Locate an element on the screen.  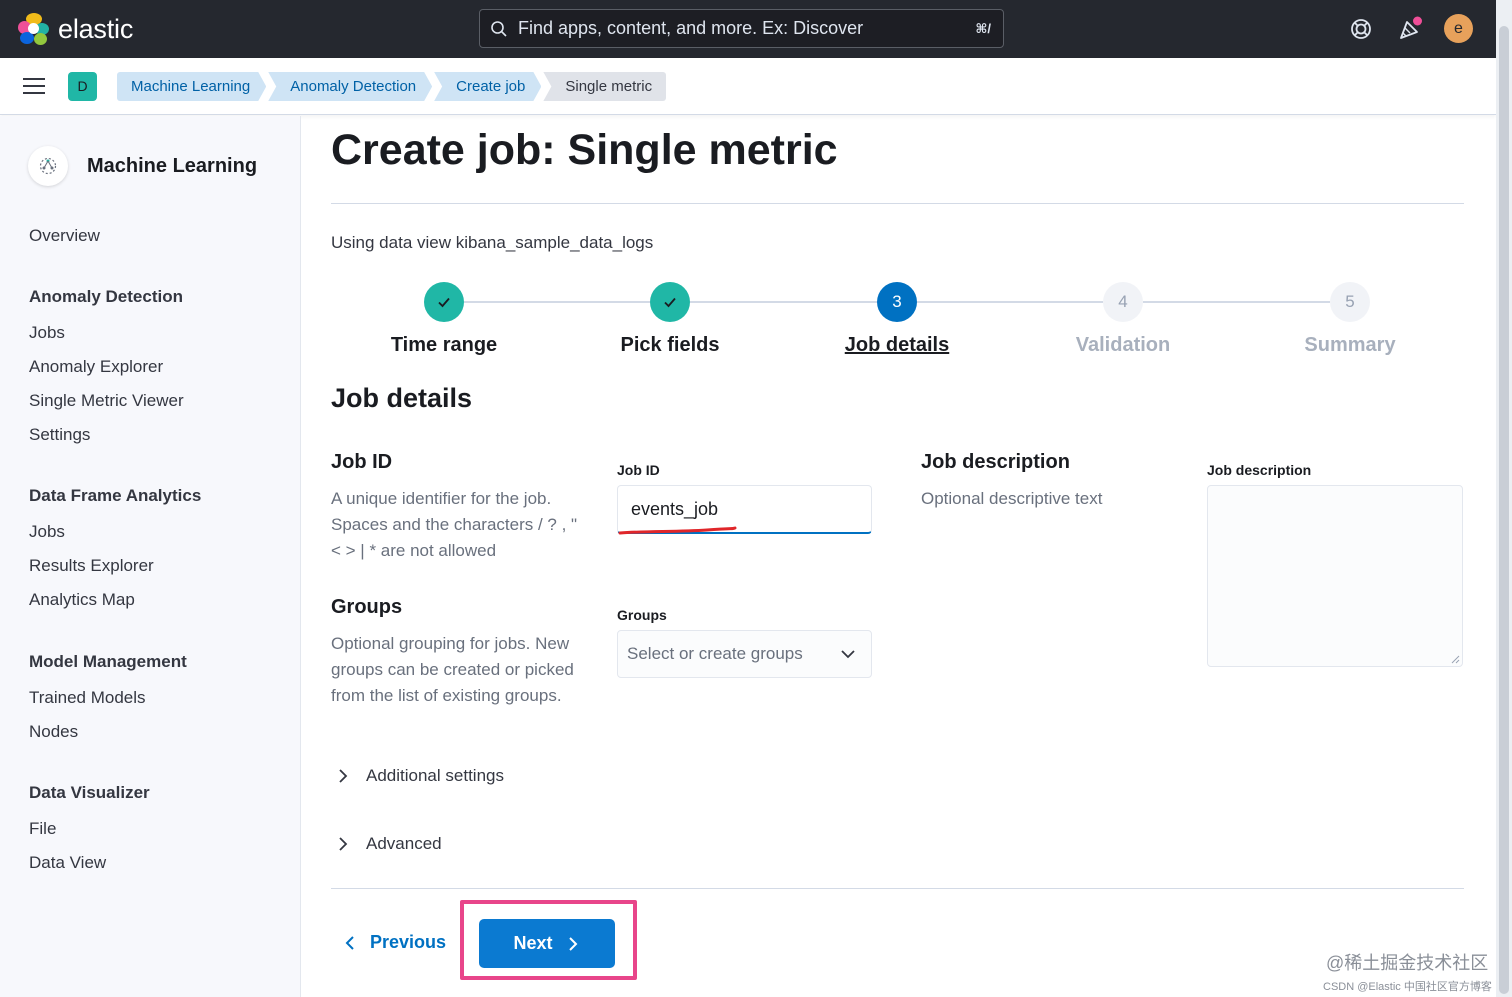
step-summary: 5 Summary is located at coordinates (1350, 319).